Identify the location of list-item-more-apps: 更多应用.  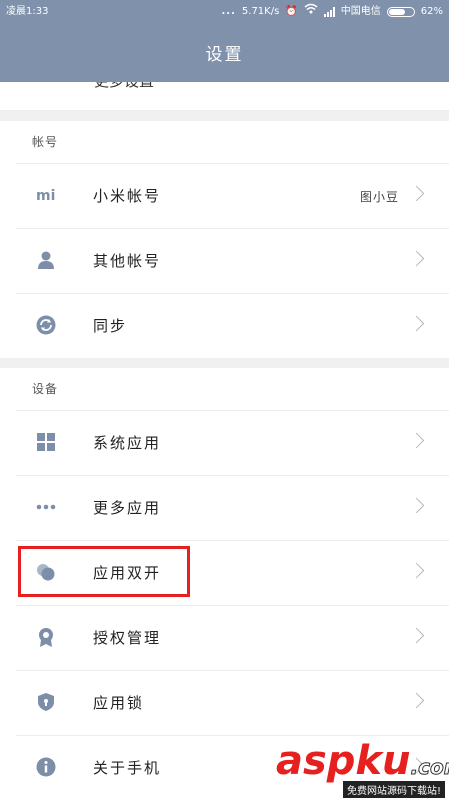
(224, 507).